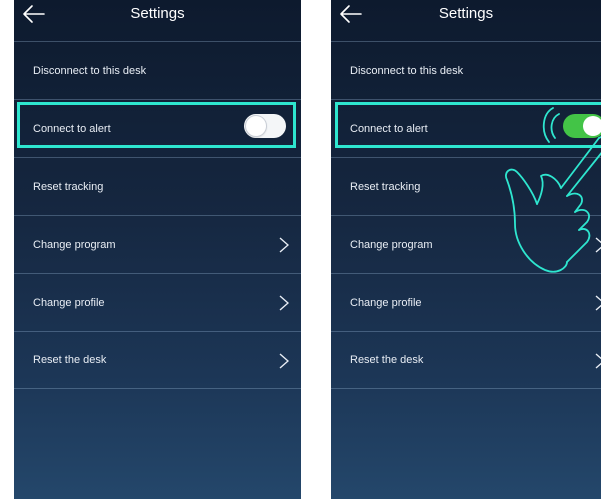  I want to click on menu-item-connect-alert: Connect to alert, so click(466, 128).